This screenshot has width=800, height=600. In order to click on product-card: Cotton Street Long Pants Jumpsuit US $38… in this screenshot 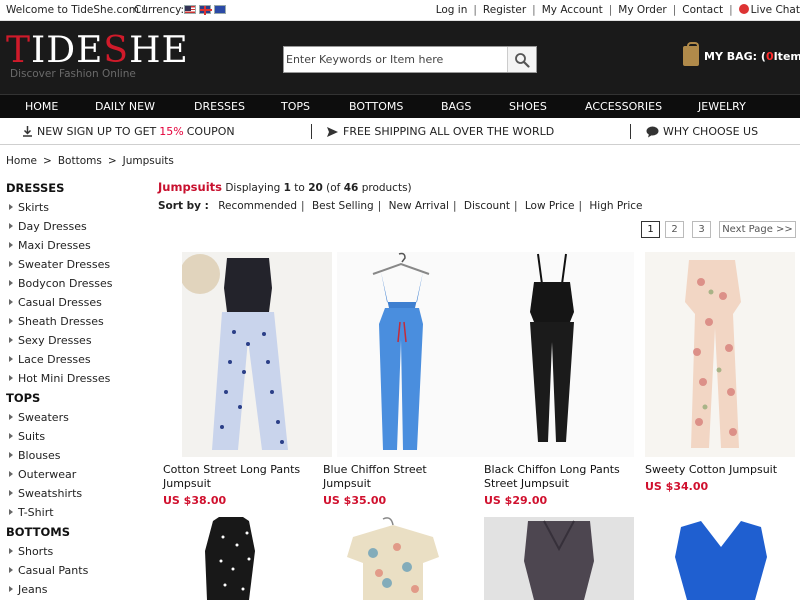, I will do `click(247, 379)`.